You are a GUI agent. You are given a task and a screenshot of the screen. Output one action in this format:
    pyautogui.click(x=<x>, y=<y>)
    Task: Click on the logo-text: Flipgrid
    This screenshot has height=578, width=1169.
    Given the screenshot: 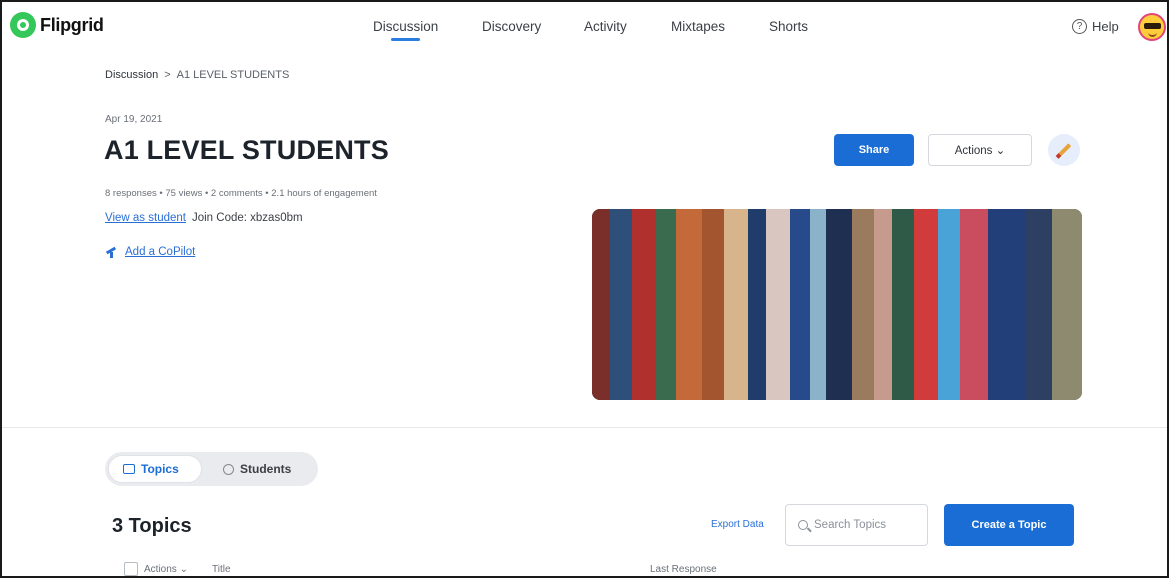 What is the action you would take?
    pyautogui.click(x=72, y=24)
    